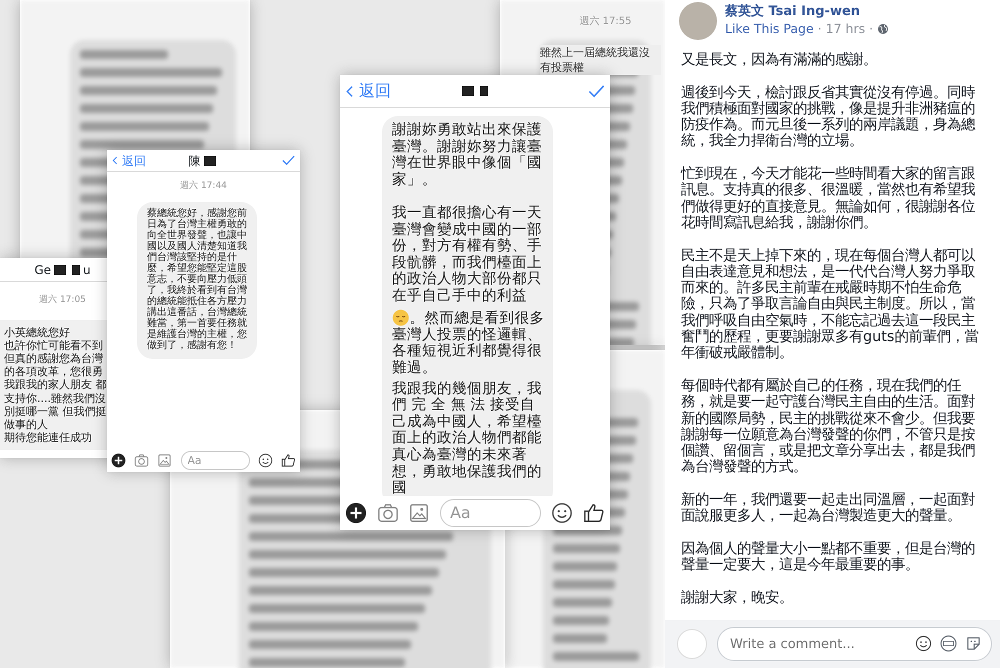 Image resolution: width=1000 pixels, height=668 pixels. I want to click on timestamp: 週六 17:05, so click(62, 300).